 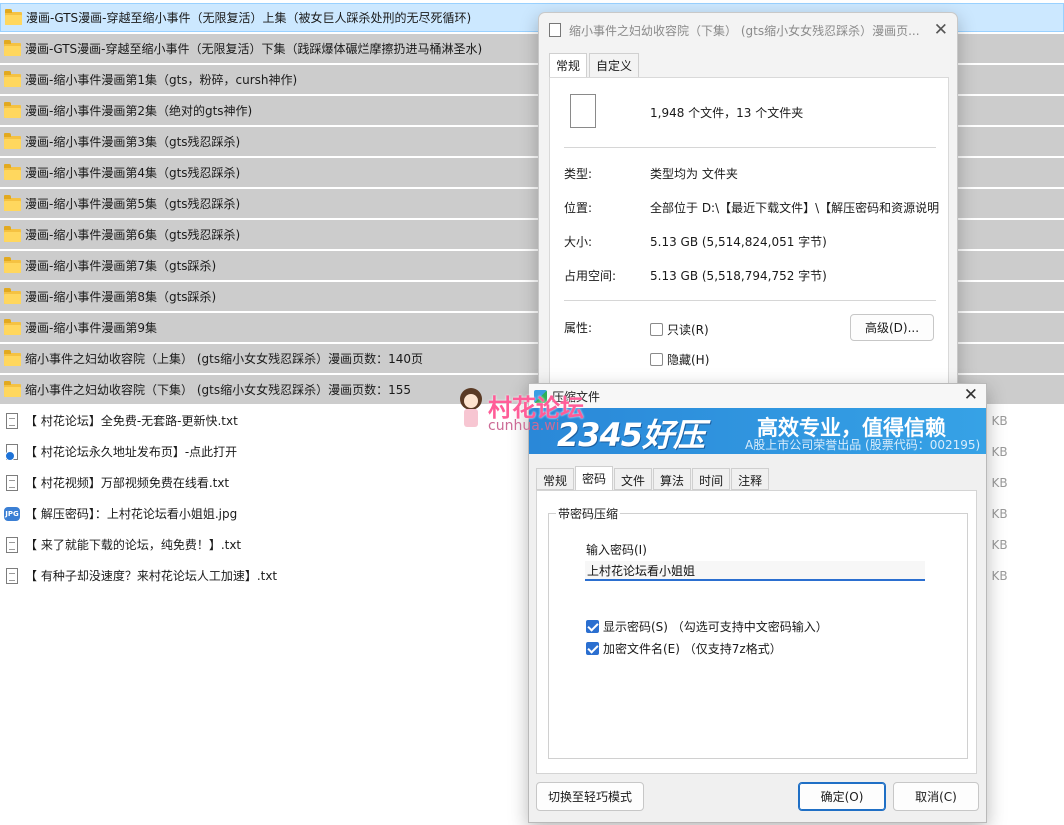 I want to click on image-file-icon: JPG, so click(x=13, y=514).